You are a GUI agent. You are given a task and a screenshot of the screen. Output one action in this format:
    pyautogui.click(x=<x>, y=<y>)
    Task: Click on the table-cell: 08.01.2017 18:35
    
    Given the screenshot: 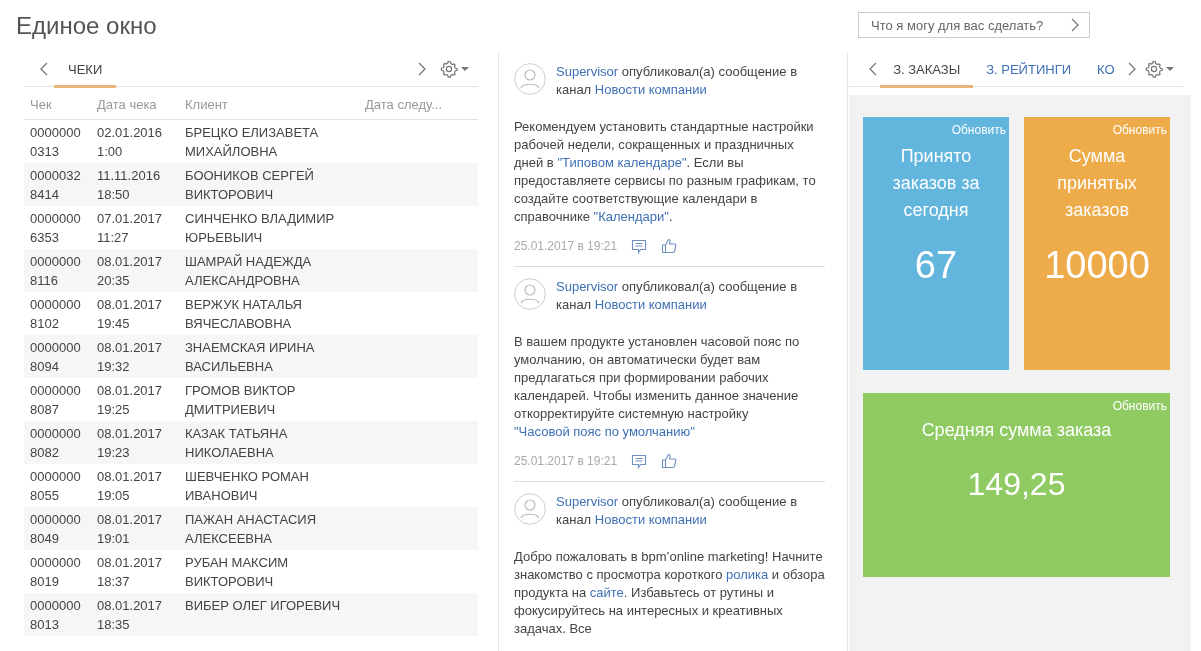 What is the action you would take?
    pyautogui.click(x=135, y=614)
    